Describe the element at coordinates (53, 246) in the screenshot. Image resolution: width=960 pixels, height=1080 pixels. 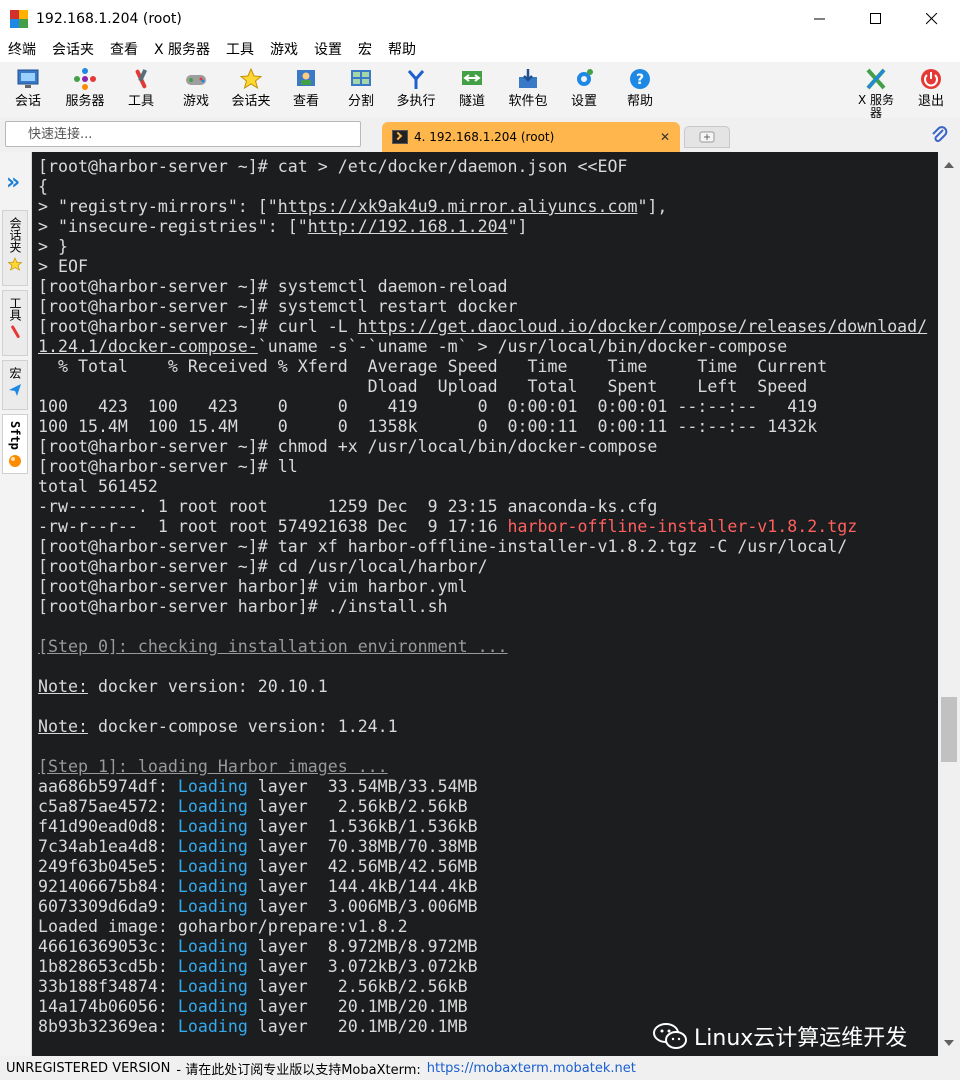
I see `terminal-line: > }` at that location.